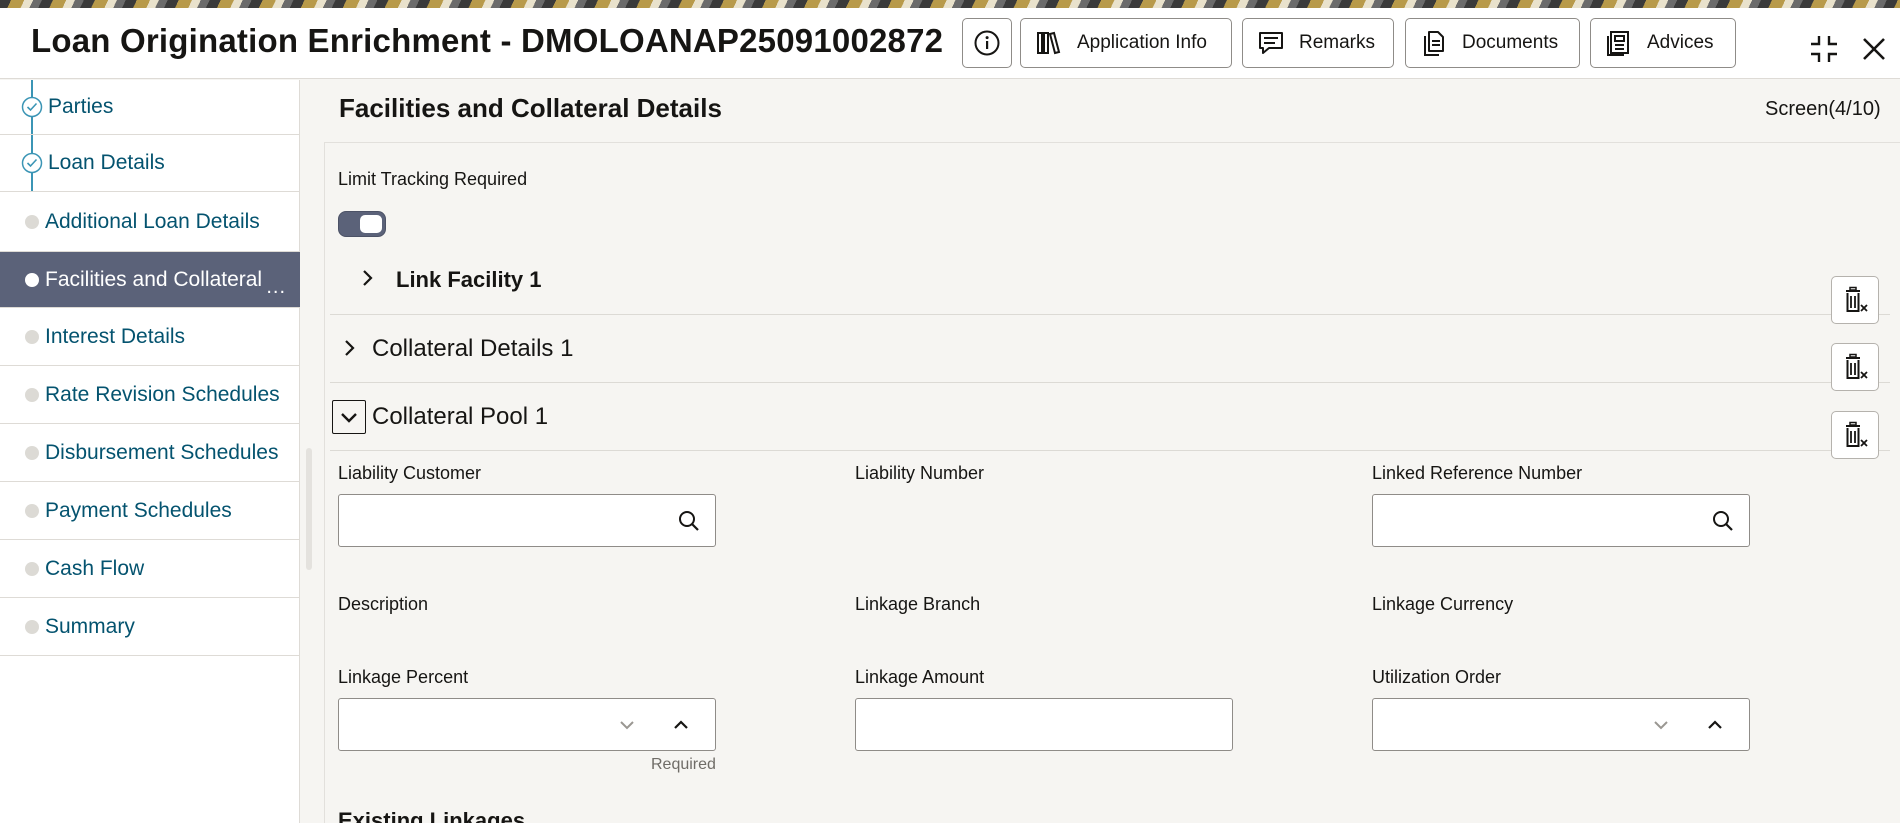  Describe the element at coordinates (309, 509) in the screenshot. I see `sidebar-scrollbar` at that location.